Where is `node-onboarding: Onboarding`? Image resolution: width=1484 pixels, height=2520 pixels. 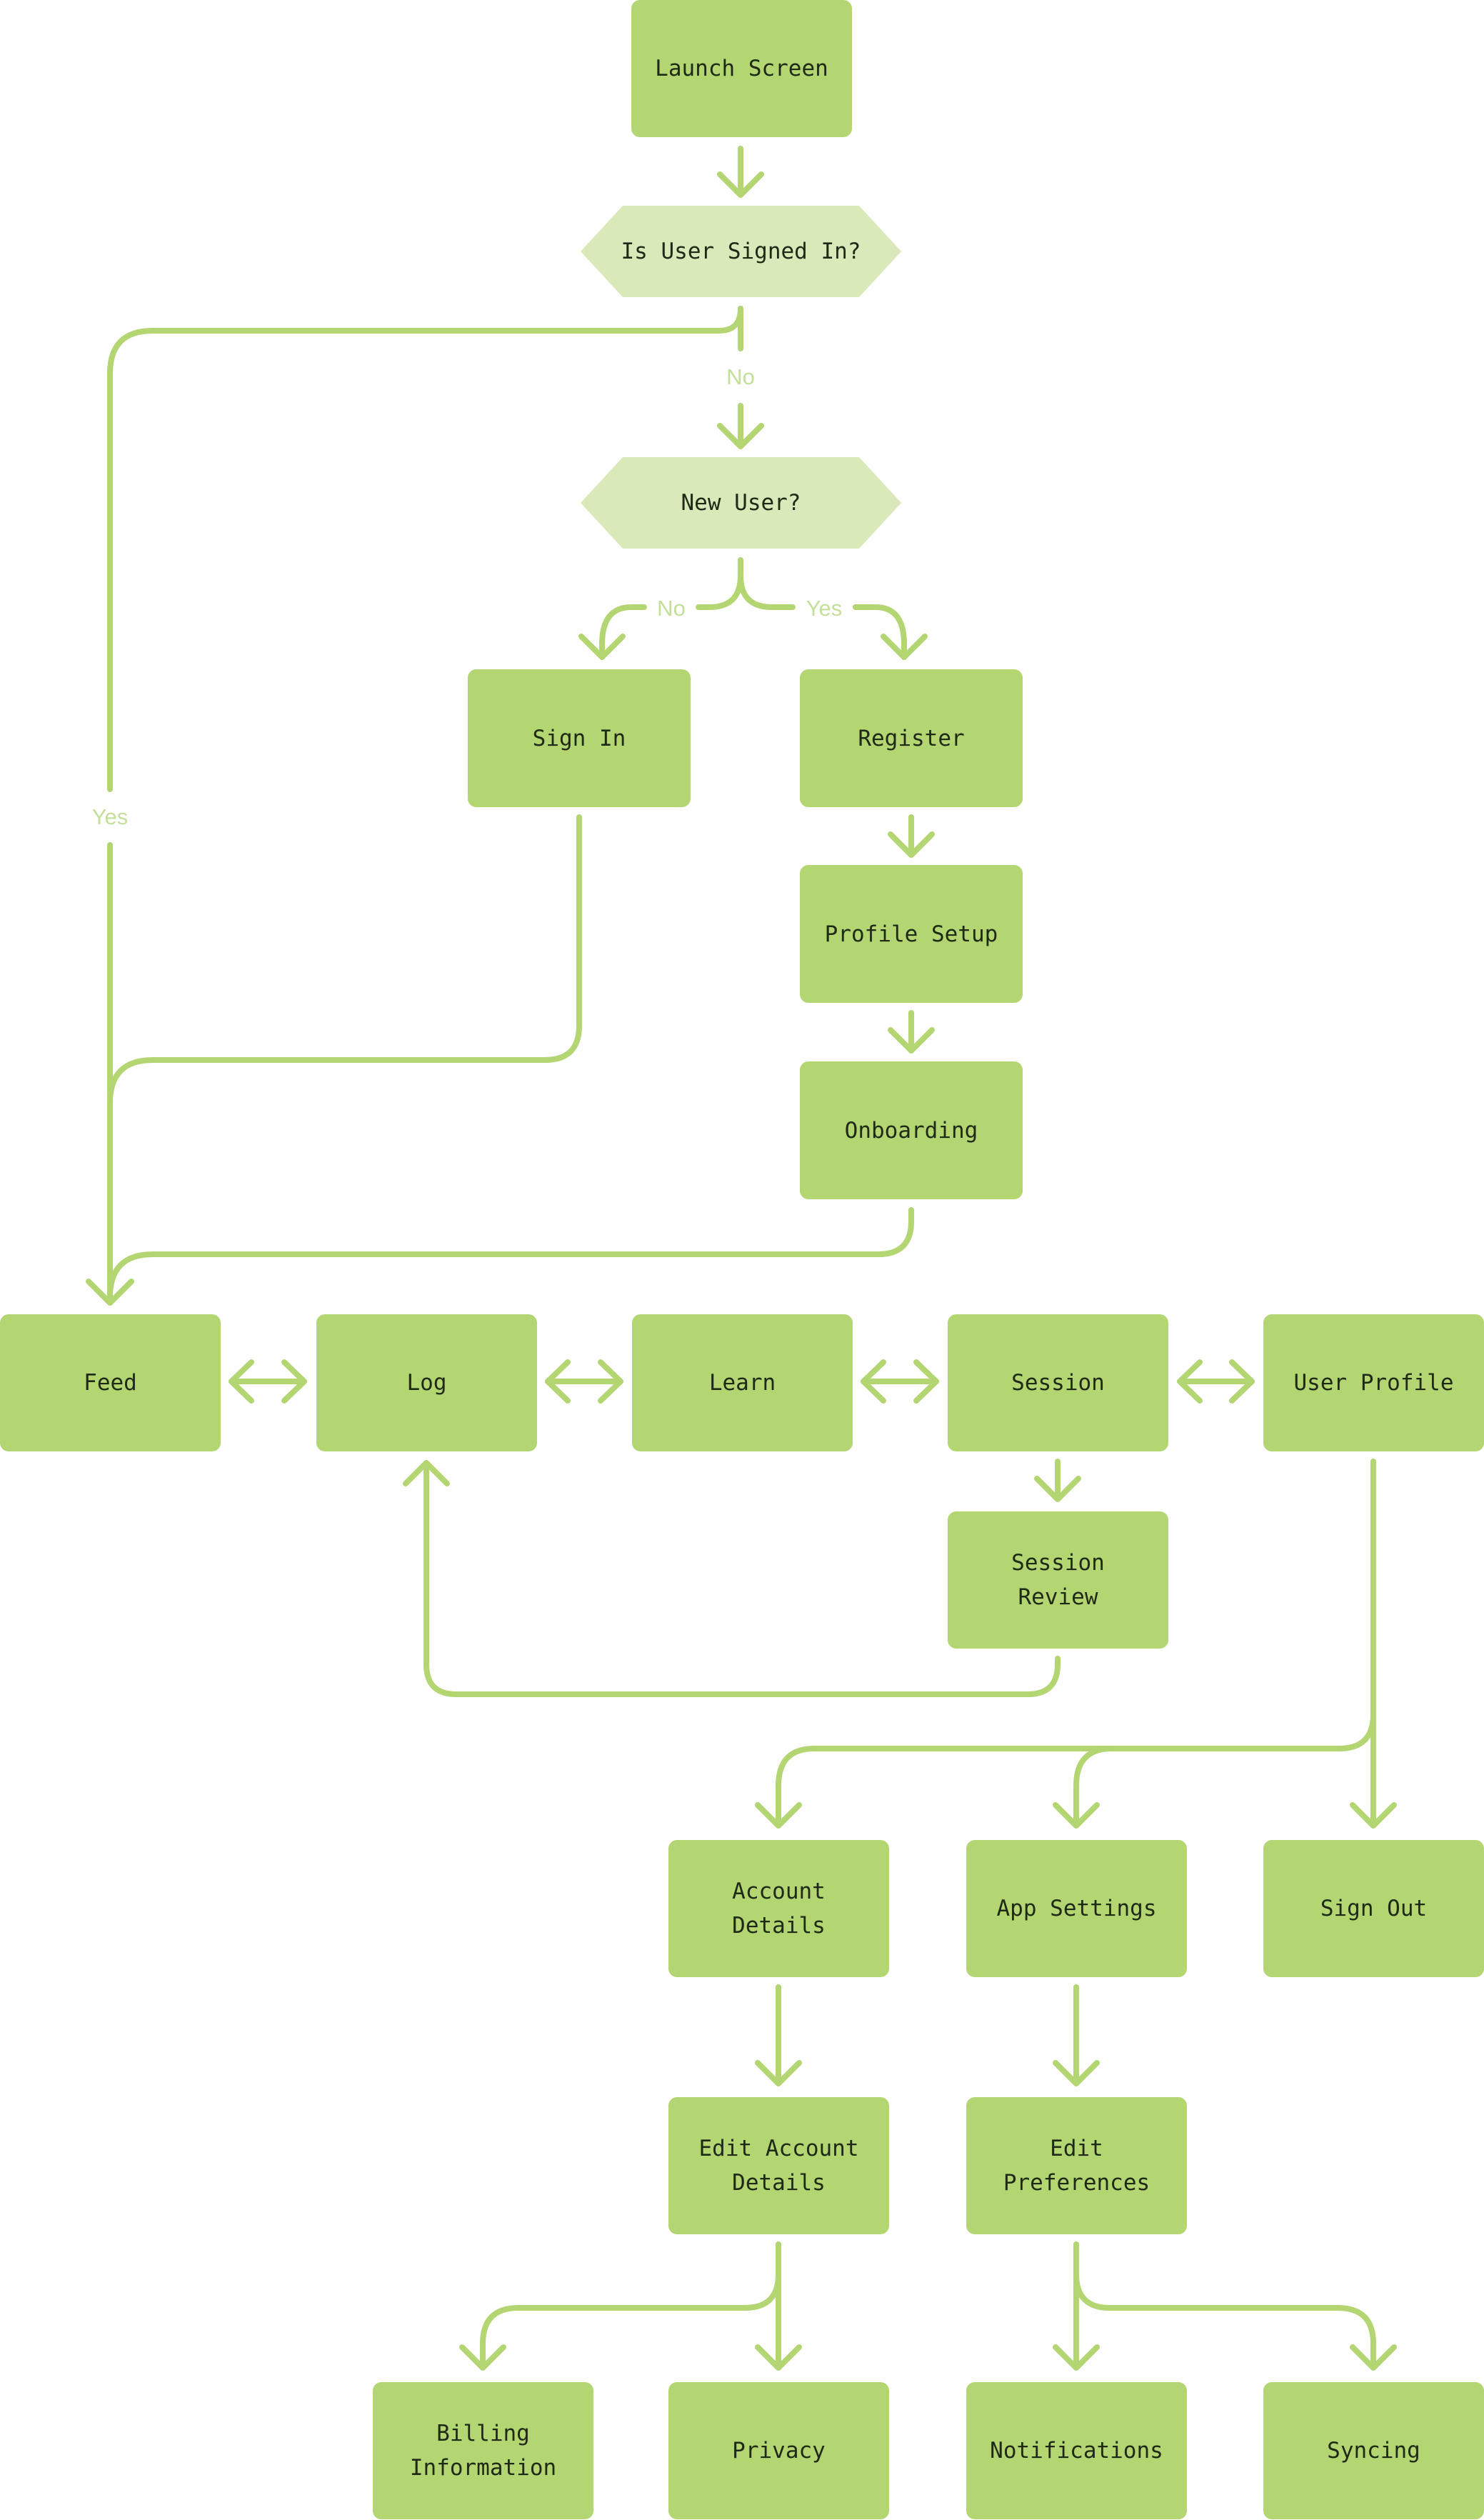
node-onboarding: Onboarding is located at coordinates (911, 1130).